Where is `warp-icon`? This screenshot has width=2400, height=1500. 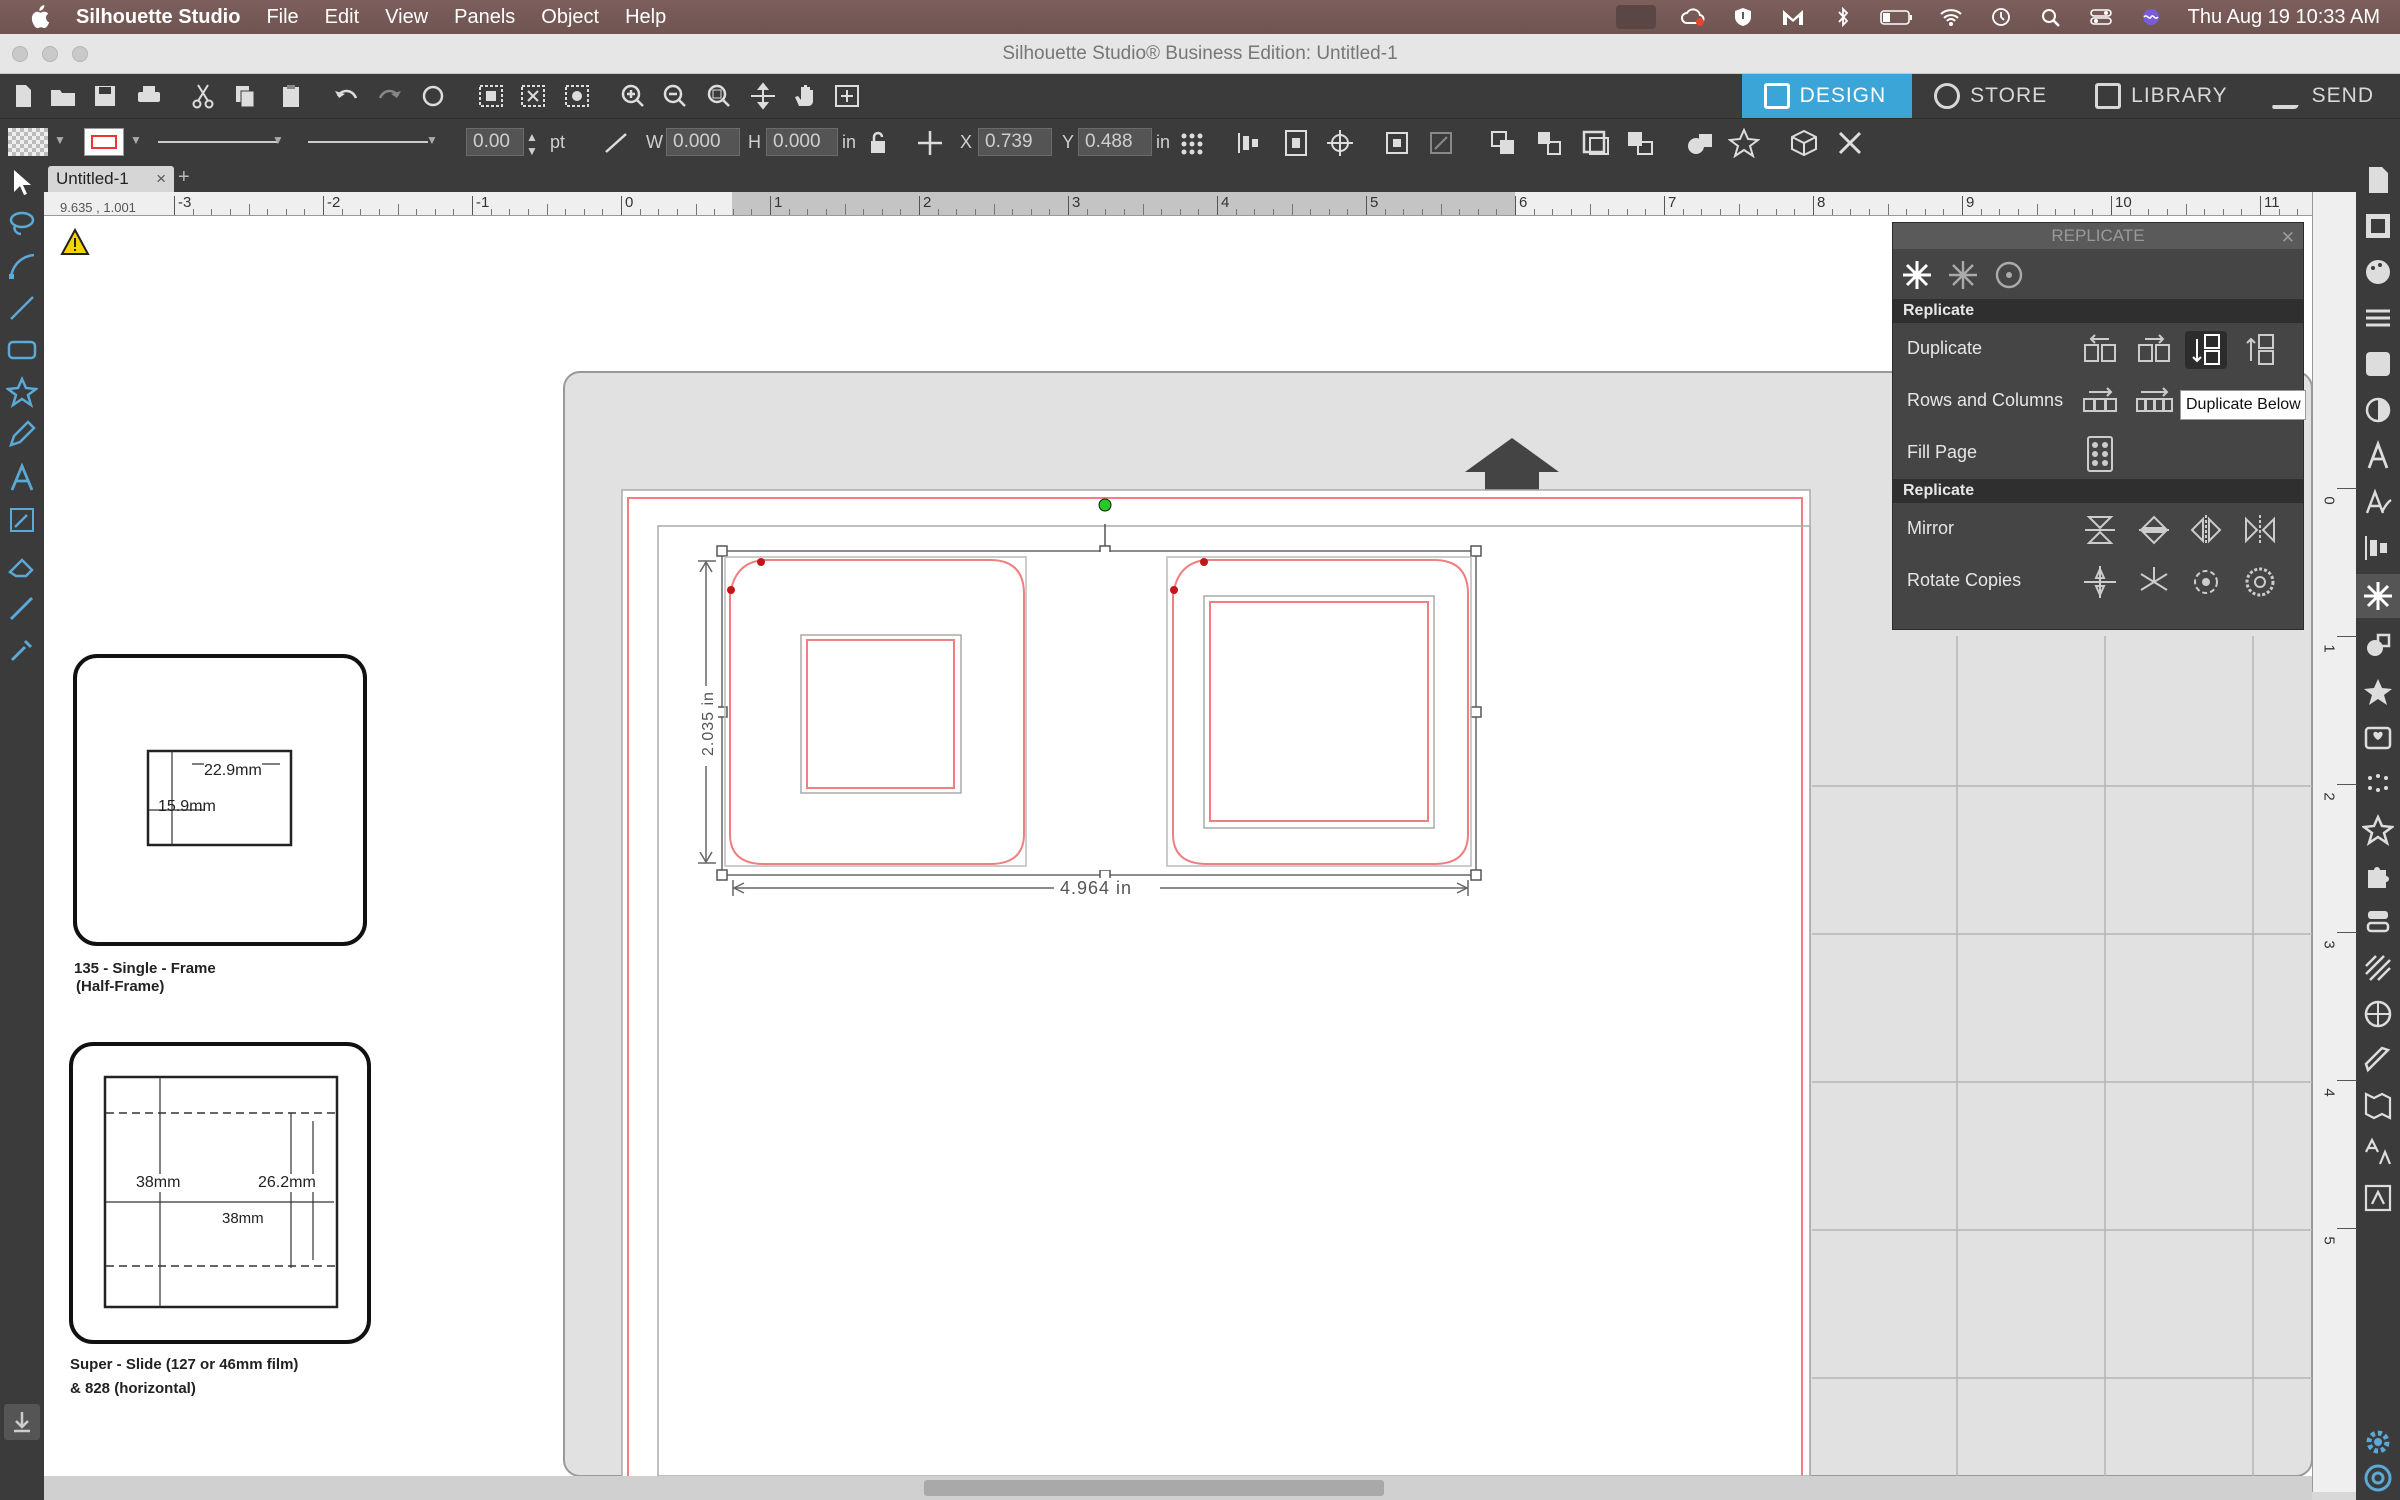 warp-icon is located at coordinates (2378, 1106).